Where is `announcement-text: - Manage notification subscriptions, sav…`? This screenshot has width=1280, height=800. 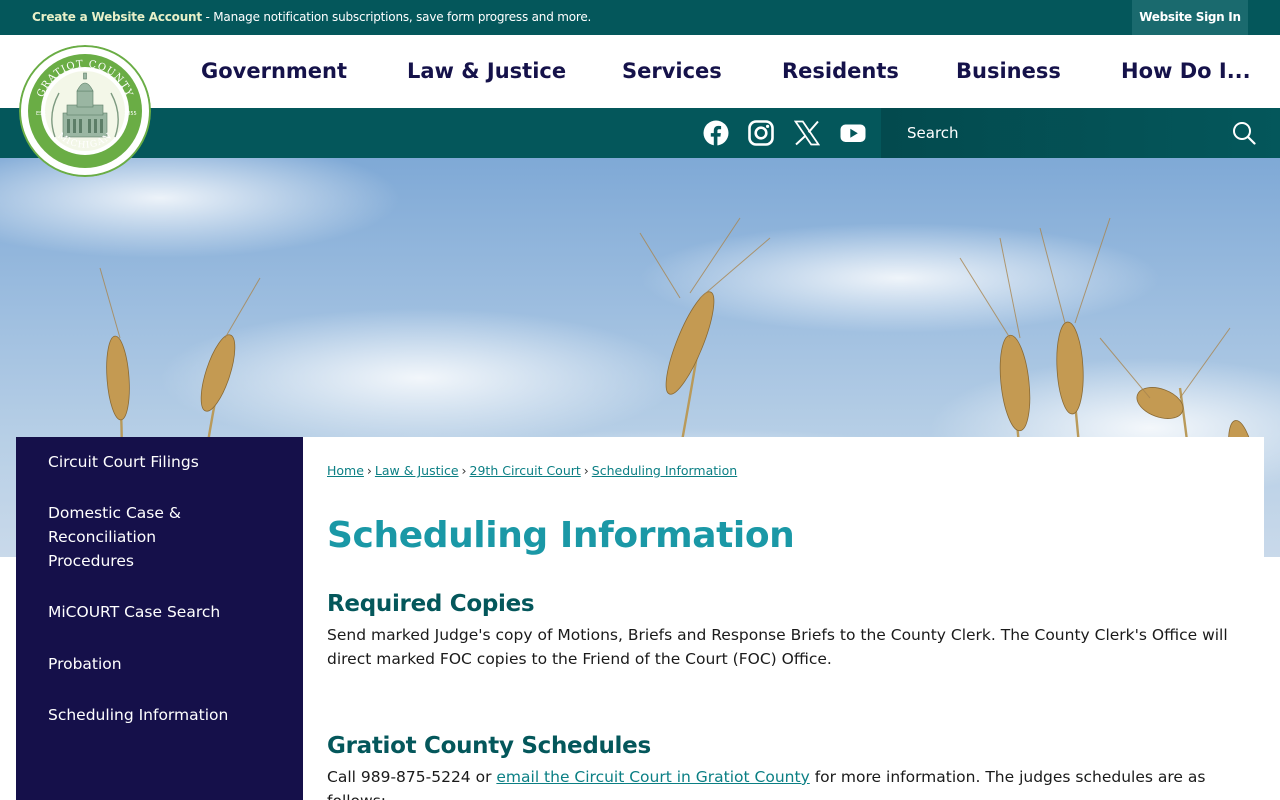
announcement-text: - Manage notification subscriptions, sav… is located at coordinates (396, 17).